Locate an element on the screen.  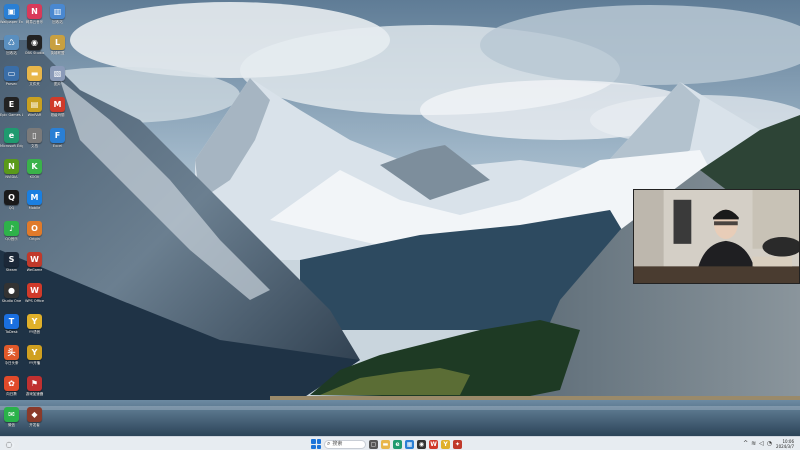
desktop-shortcut-label: NVIDIA is located at coordinates (11, 177).